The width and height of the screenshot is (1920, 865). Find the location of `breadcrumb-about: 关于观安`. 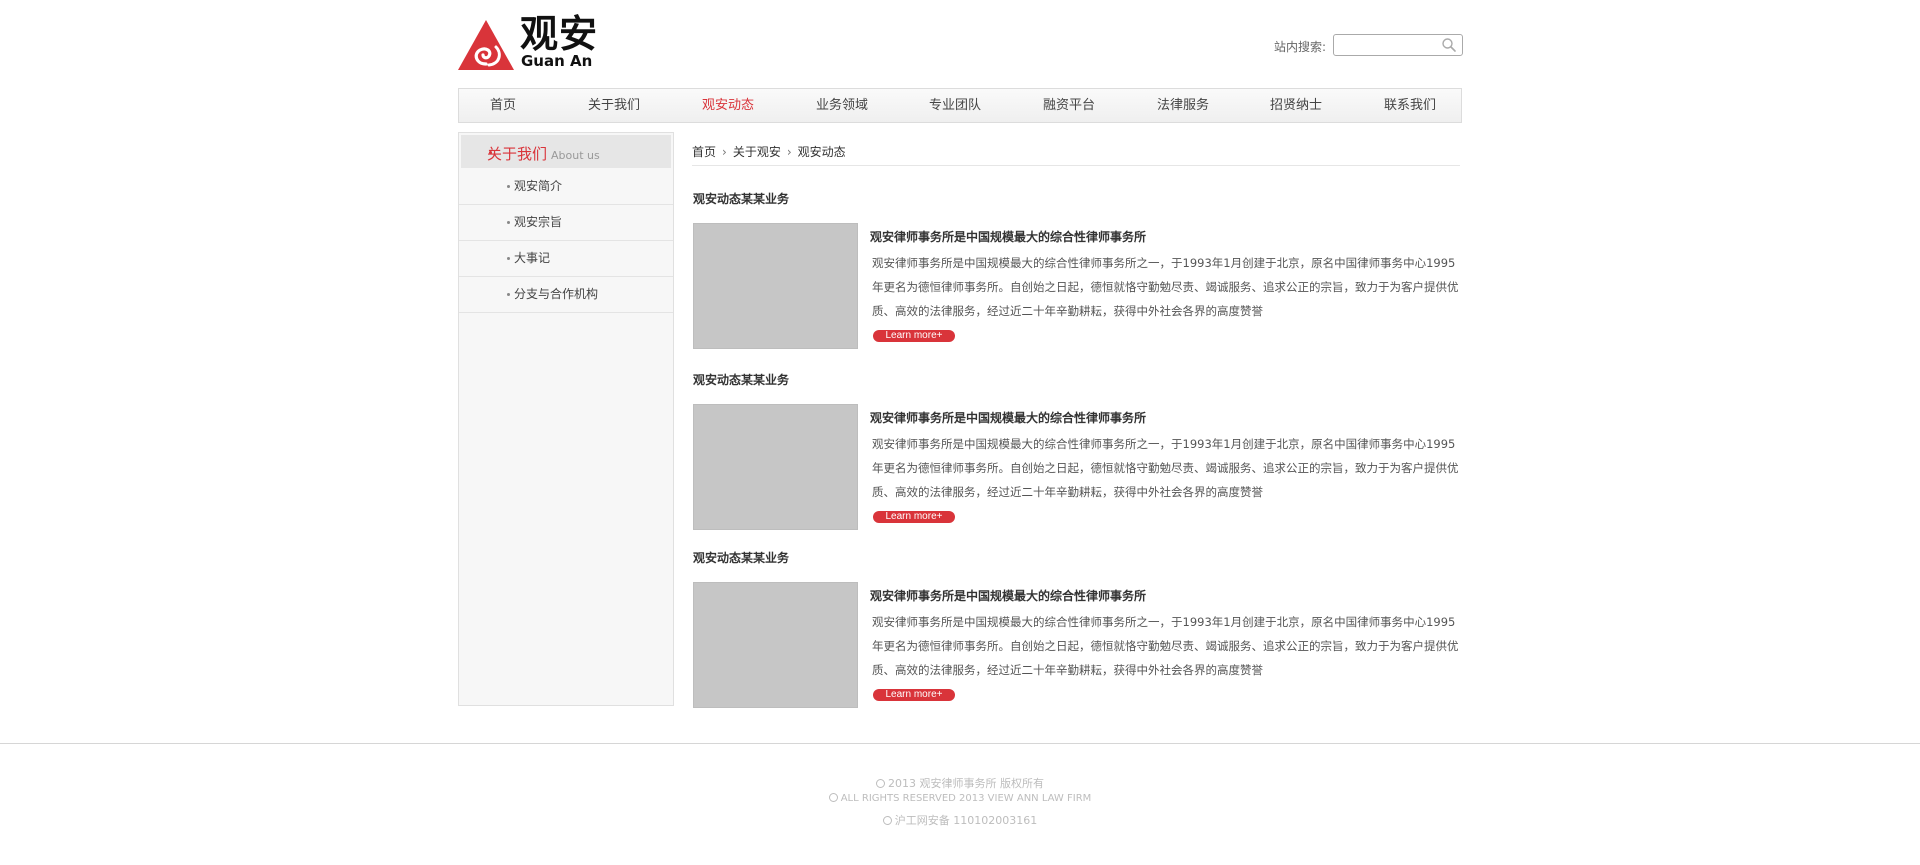

breadcrumb-about: 关于观安 is located at coordinates (757, 151).